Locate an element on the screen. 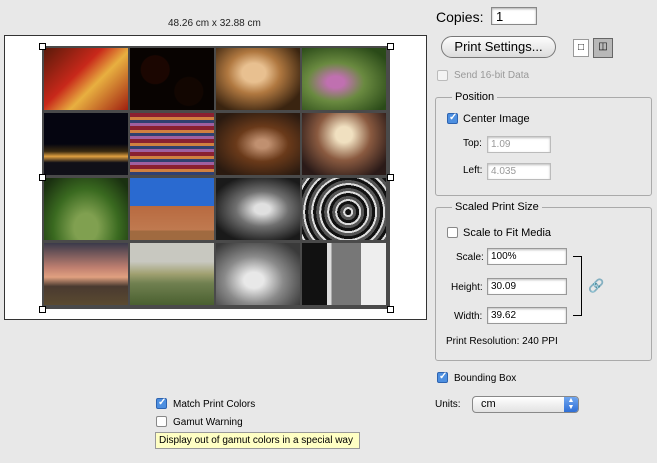  thumbnail-woman-silhouette is located at coordinates (344, 144).